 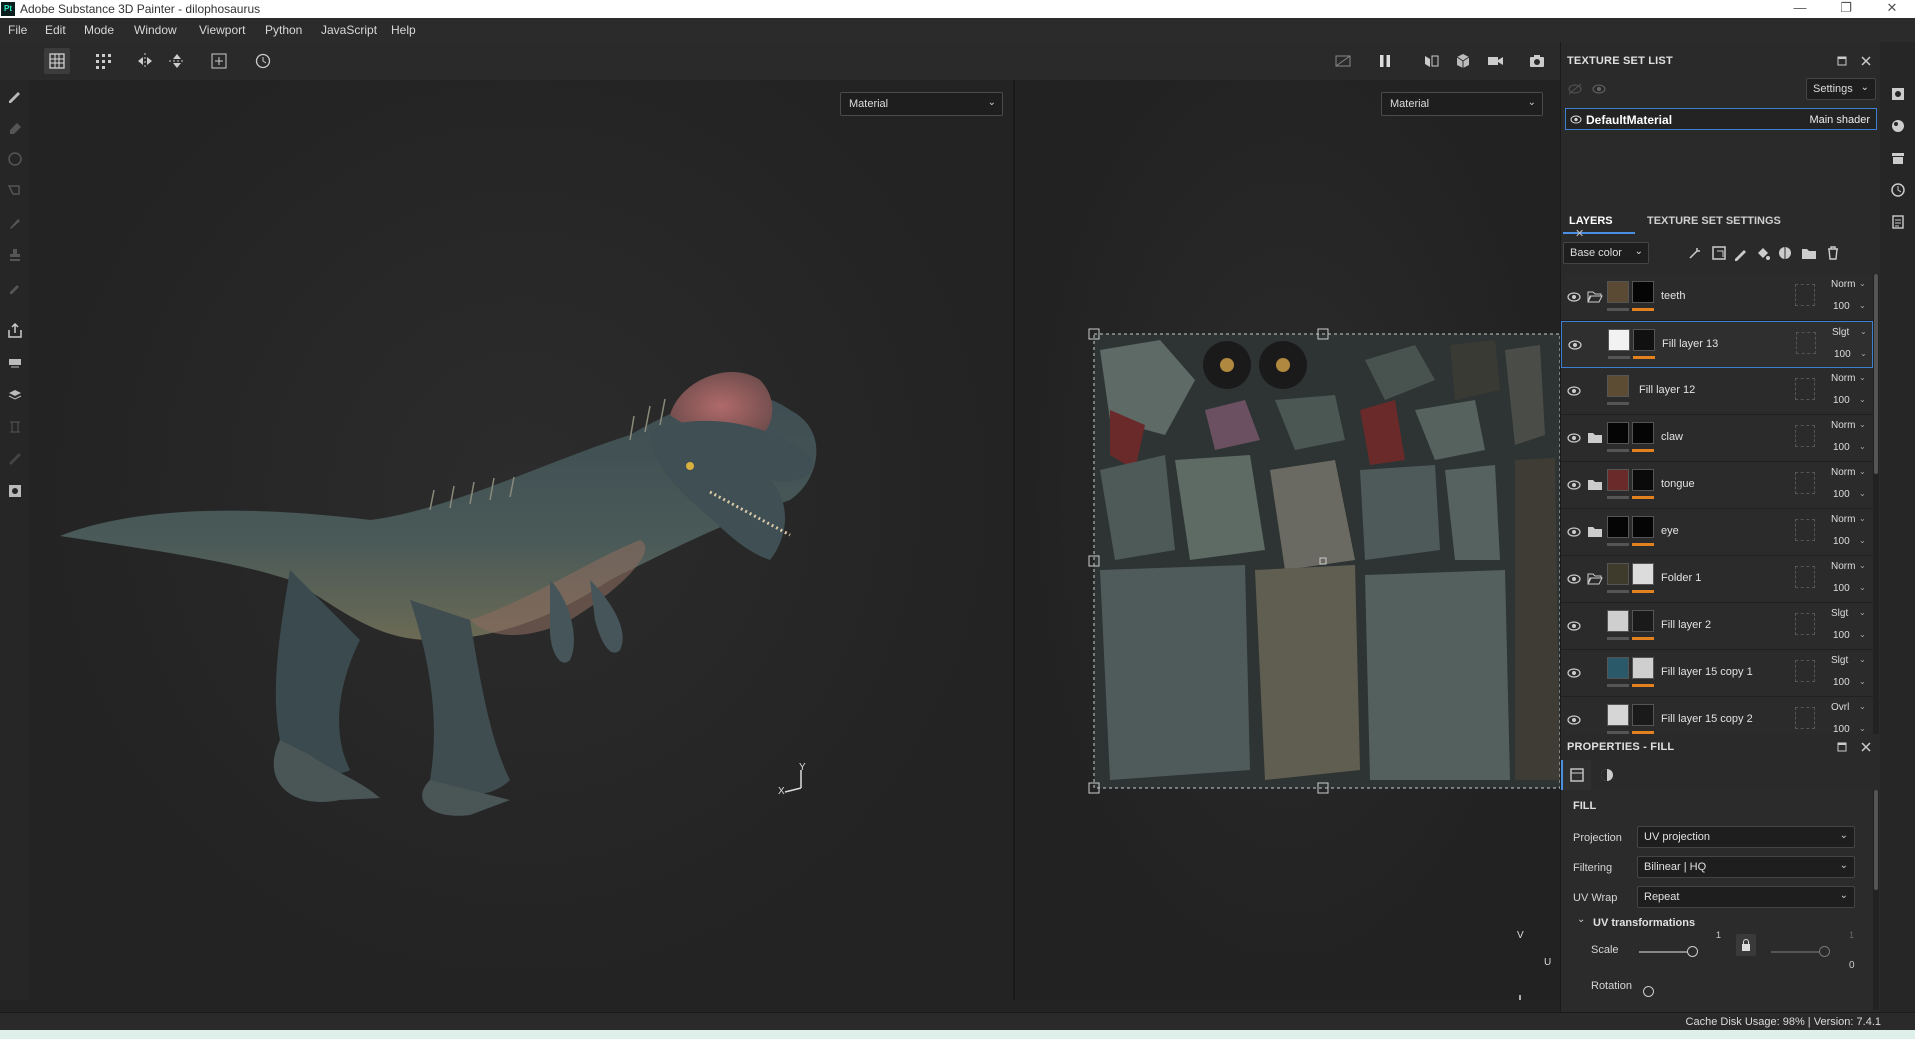 What do you see at coordinates (1717, 438) in the screenshot?
I see `layer-row: claw Norm ⌄ 100 ⌄` at bounding box center [1717, 438].